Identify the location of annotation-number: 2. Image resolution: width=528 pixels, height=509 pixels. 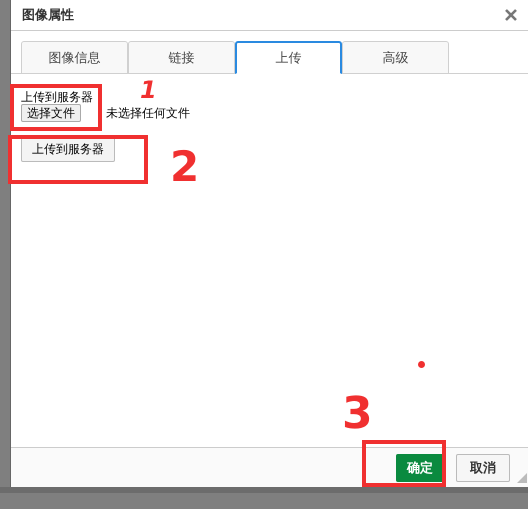
(185, 167).